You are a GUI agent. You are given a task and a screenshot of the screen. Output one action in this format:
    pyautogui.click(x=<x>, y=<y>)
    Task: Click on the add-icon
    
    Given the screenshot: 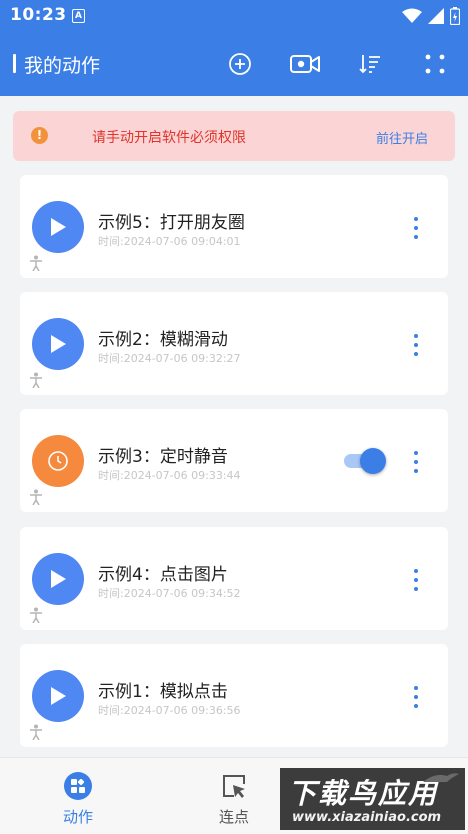 What is the action you would take?
    pyautogui.click(x=240, y=64)
    